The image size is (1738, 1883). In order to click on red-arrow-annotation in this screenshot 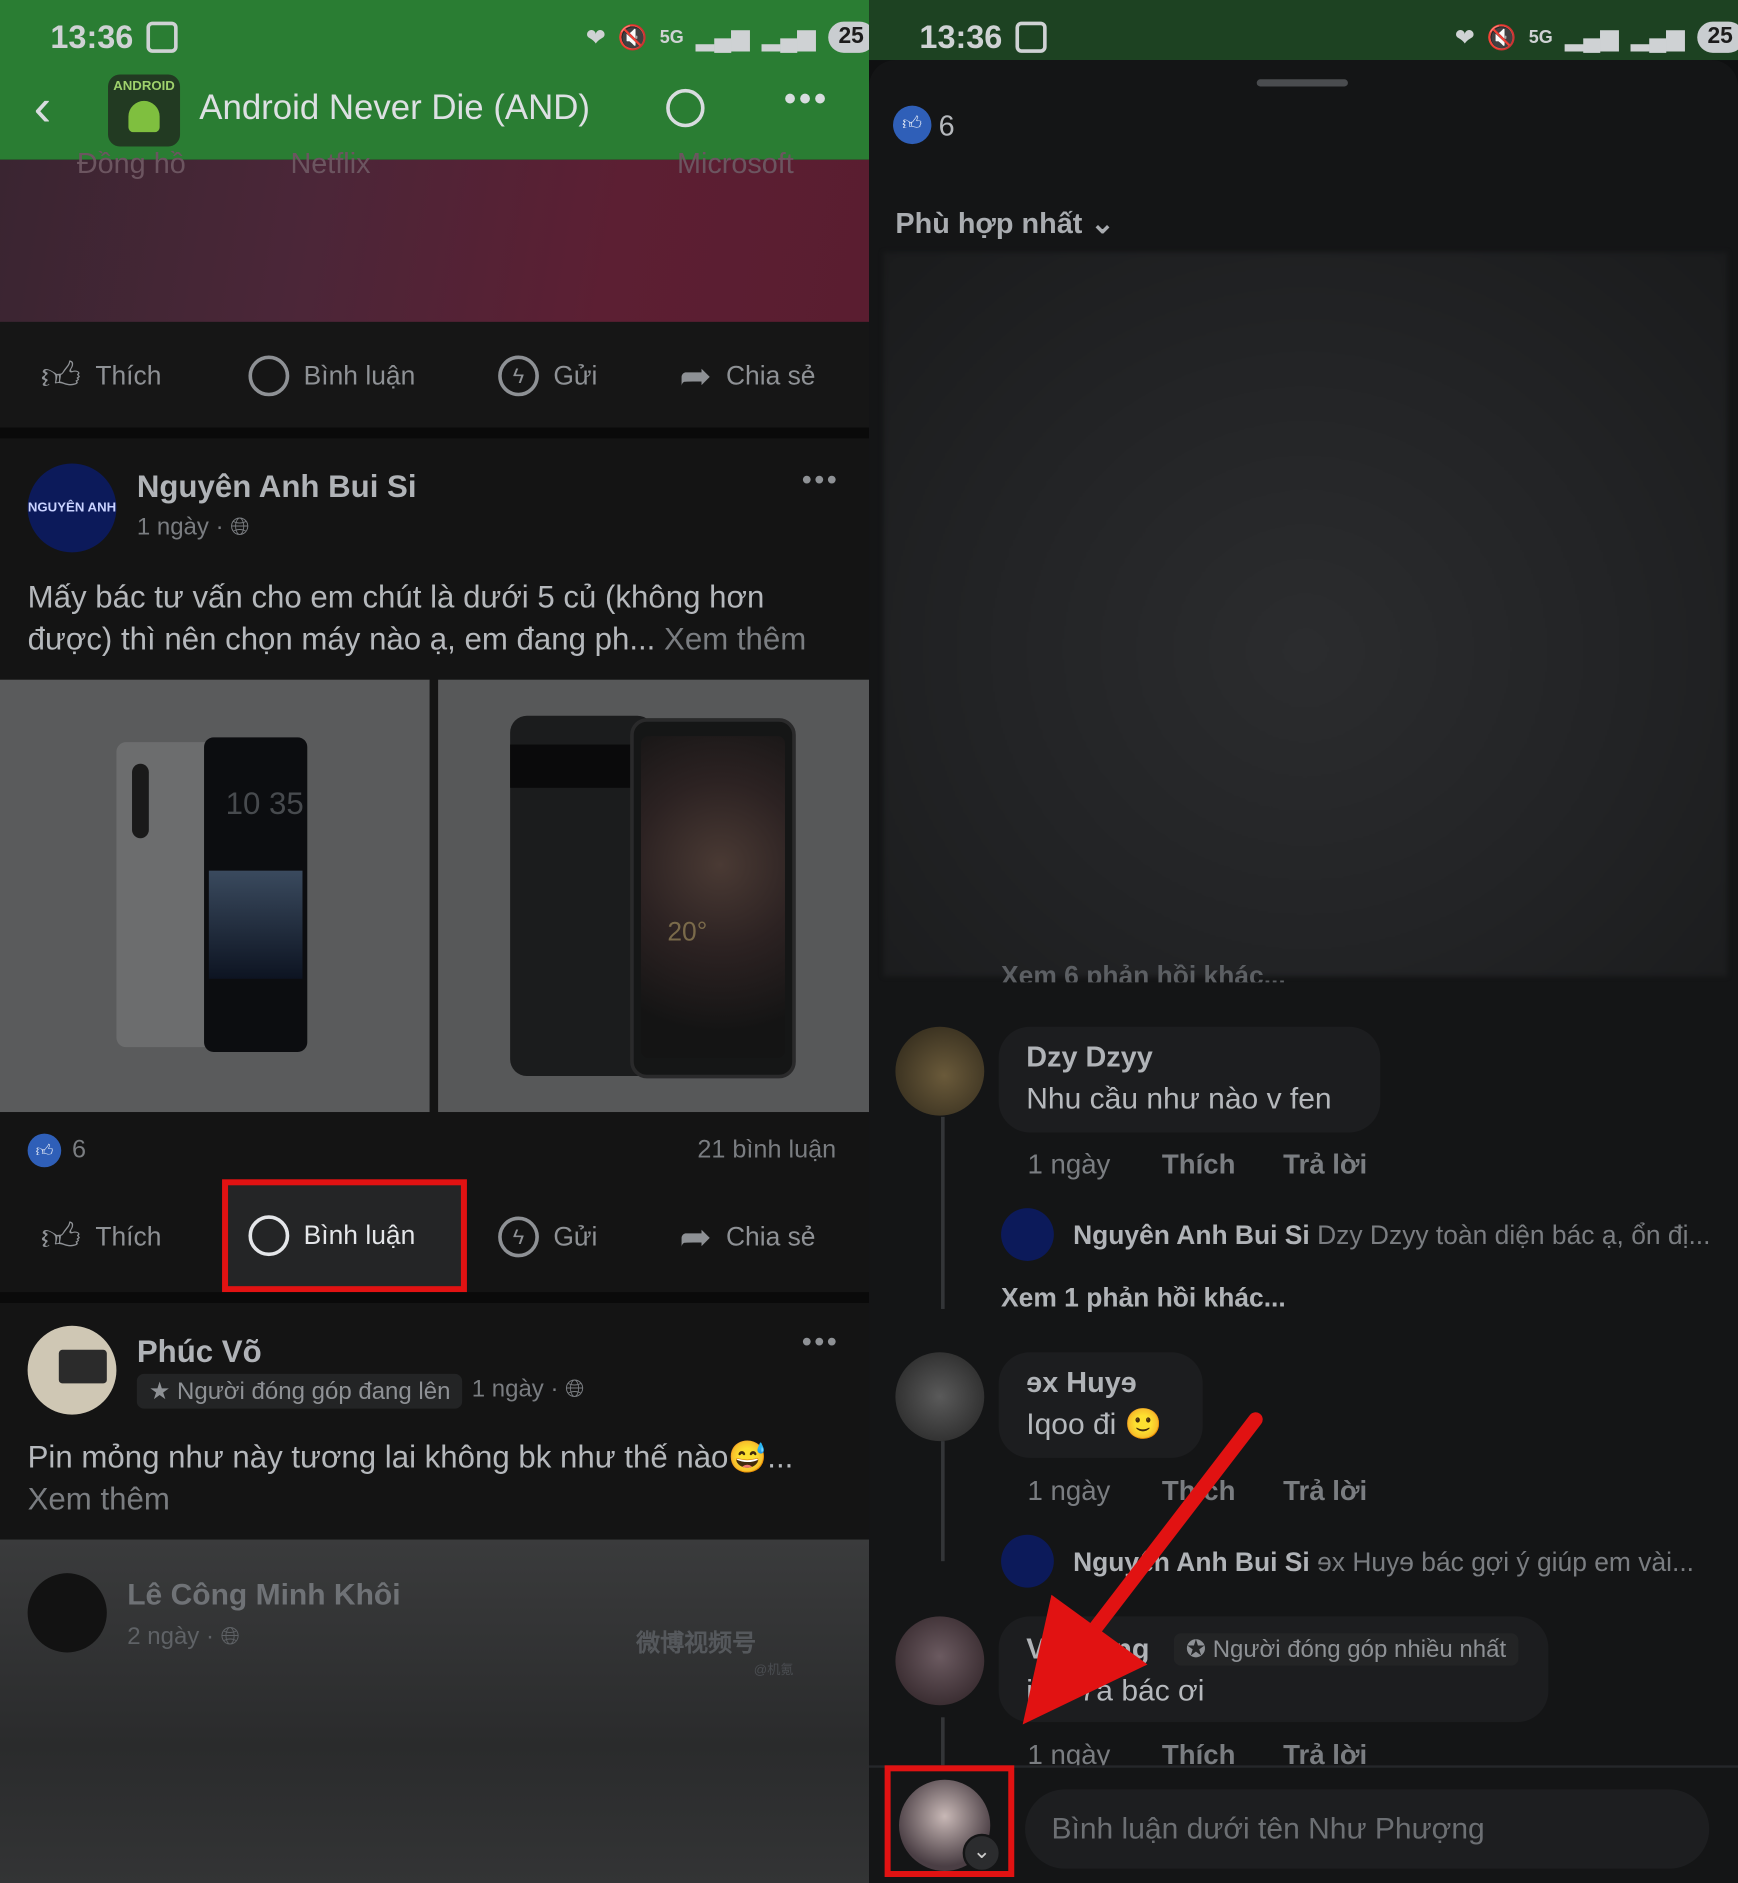, I will do `click(1142, 1568)`.